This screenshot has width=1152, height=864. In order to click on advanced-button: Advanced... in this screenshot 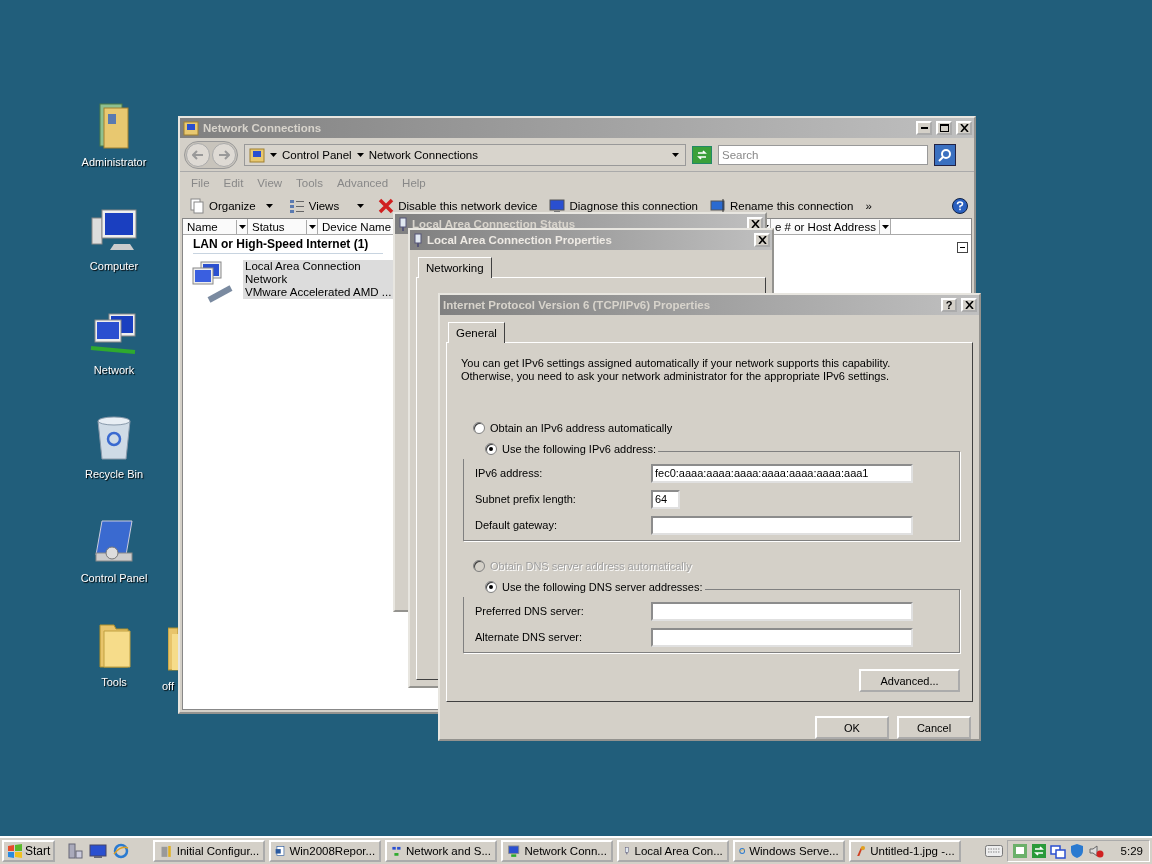, I will do `click(909, 680)`.